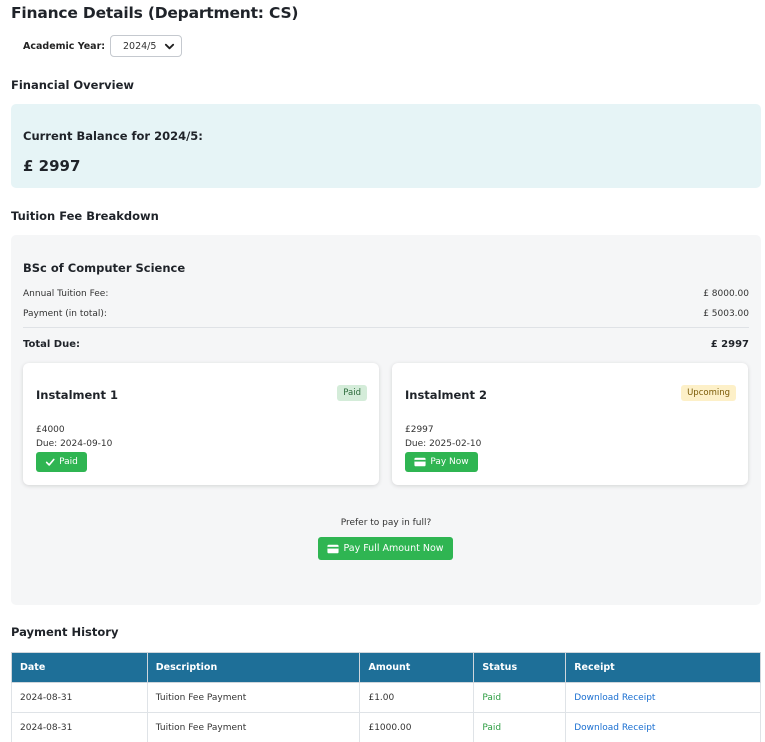 The image size is (765, 742). Describe the element at coordinates (85, 216) in the screenshot. I see `tuition-breakdown-heading: Tuition Fee Breakdown` at that location.